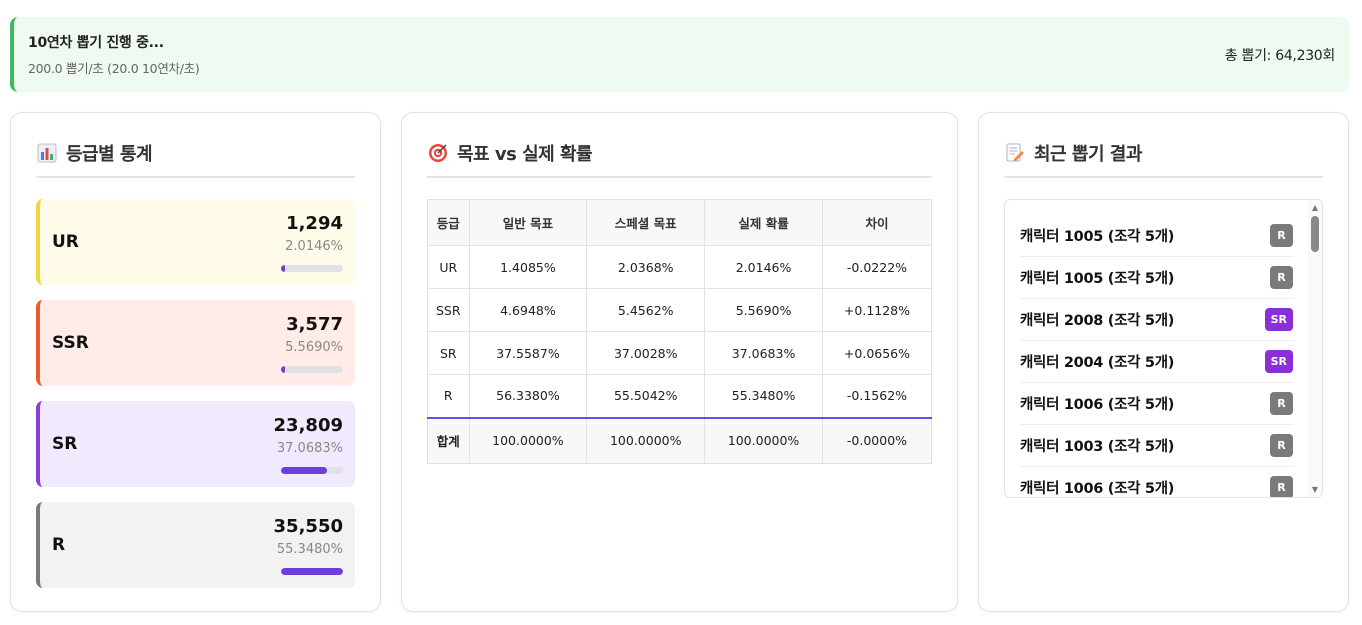 The height and width of the screenshot is (625, 1362). I want to click on probability-title: 목표 vs 실제 확률, so click(525, 154).